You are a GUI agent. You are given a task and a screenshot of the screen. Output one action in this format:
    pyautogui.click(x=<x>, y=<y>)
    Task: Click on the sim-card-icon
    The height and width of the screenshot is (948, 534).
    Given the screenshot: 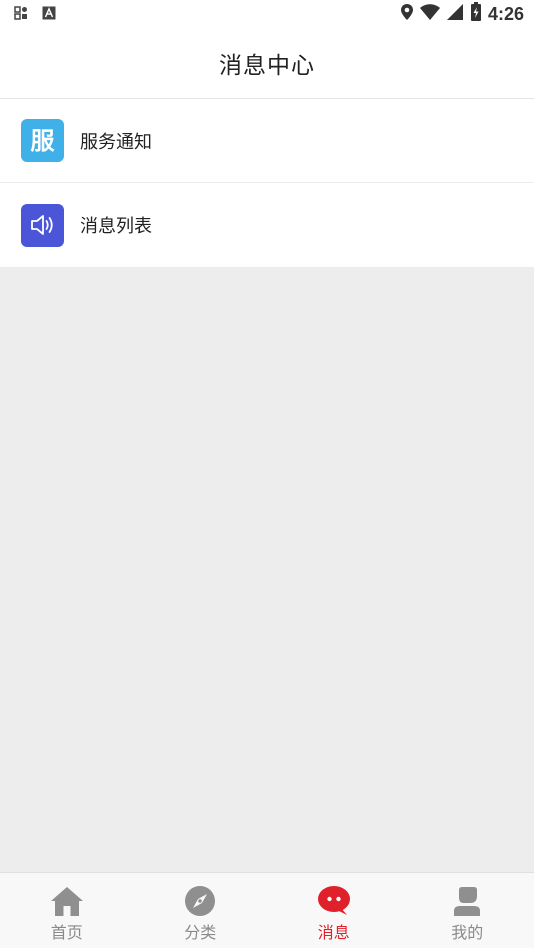 What is the action you would take?
    pyautogui.click(x=21, y=14)
    